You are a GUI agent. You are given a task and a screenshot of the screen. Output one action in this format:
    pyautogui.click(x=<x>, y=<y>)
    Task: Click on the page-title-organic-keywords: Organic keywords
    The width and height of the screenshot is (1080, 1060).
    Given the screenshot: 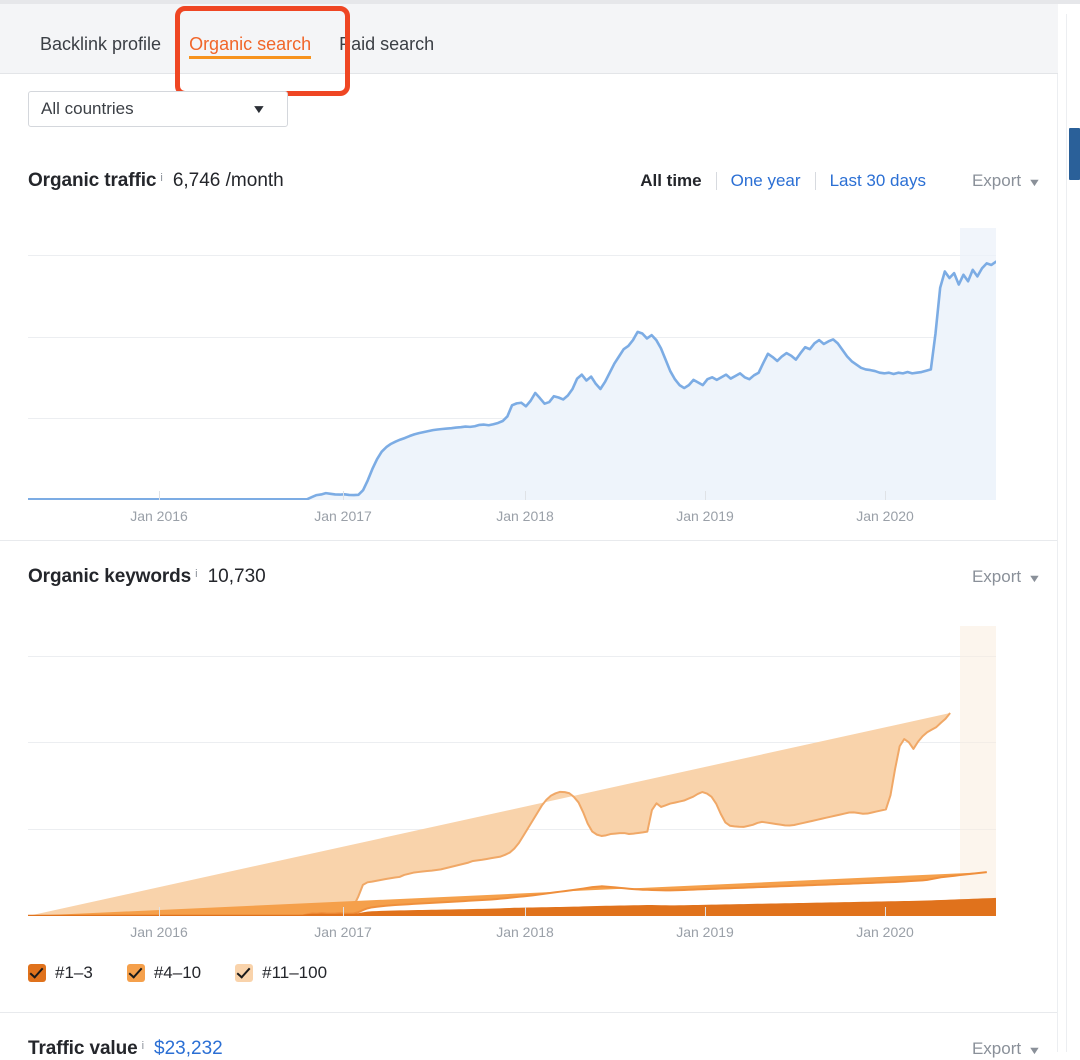 What is the action you would take?
    pyautogui.click(x=110, y=576)
    